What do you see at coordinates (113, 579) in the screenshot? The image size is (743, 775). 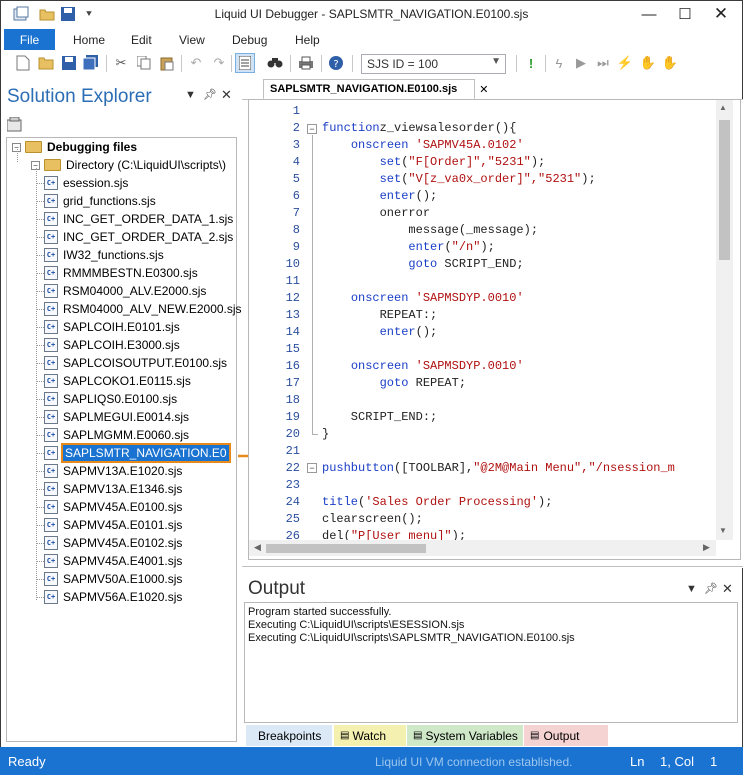 I see `tree-file-item: C+ SAPMV50A.E1000.sjs` at bounding box center [113, 579].